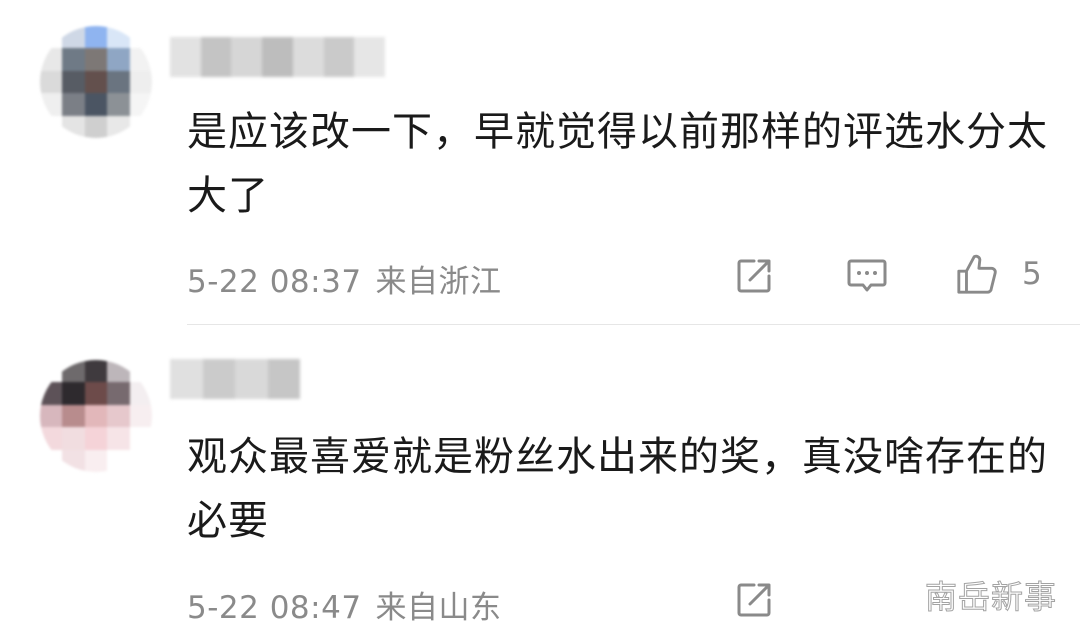 The image size is (1080, 631). I want to click on reply-button, so click(867, 276).